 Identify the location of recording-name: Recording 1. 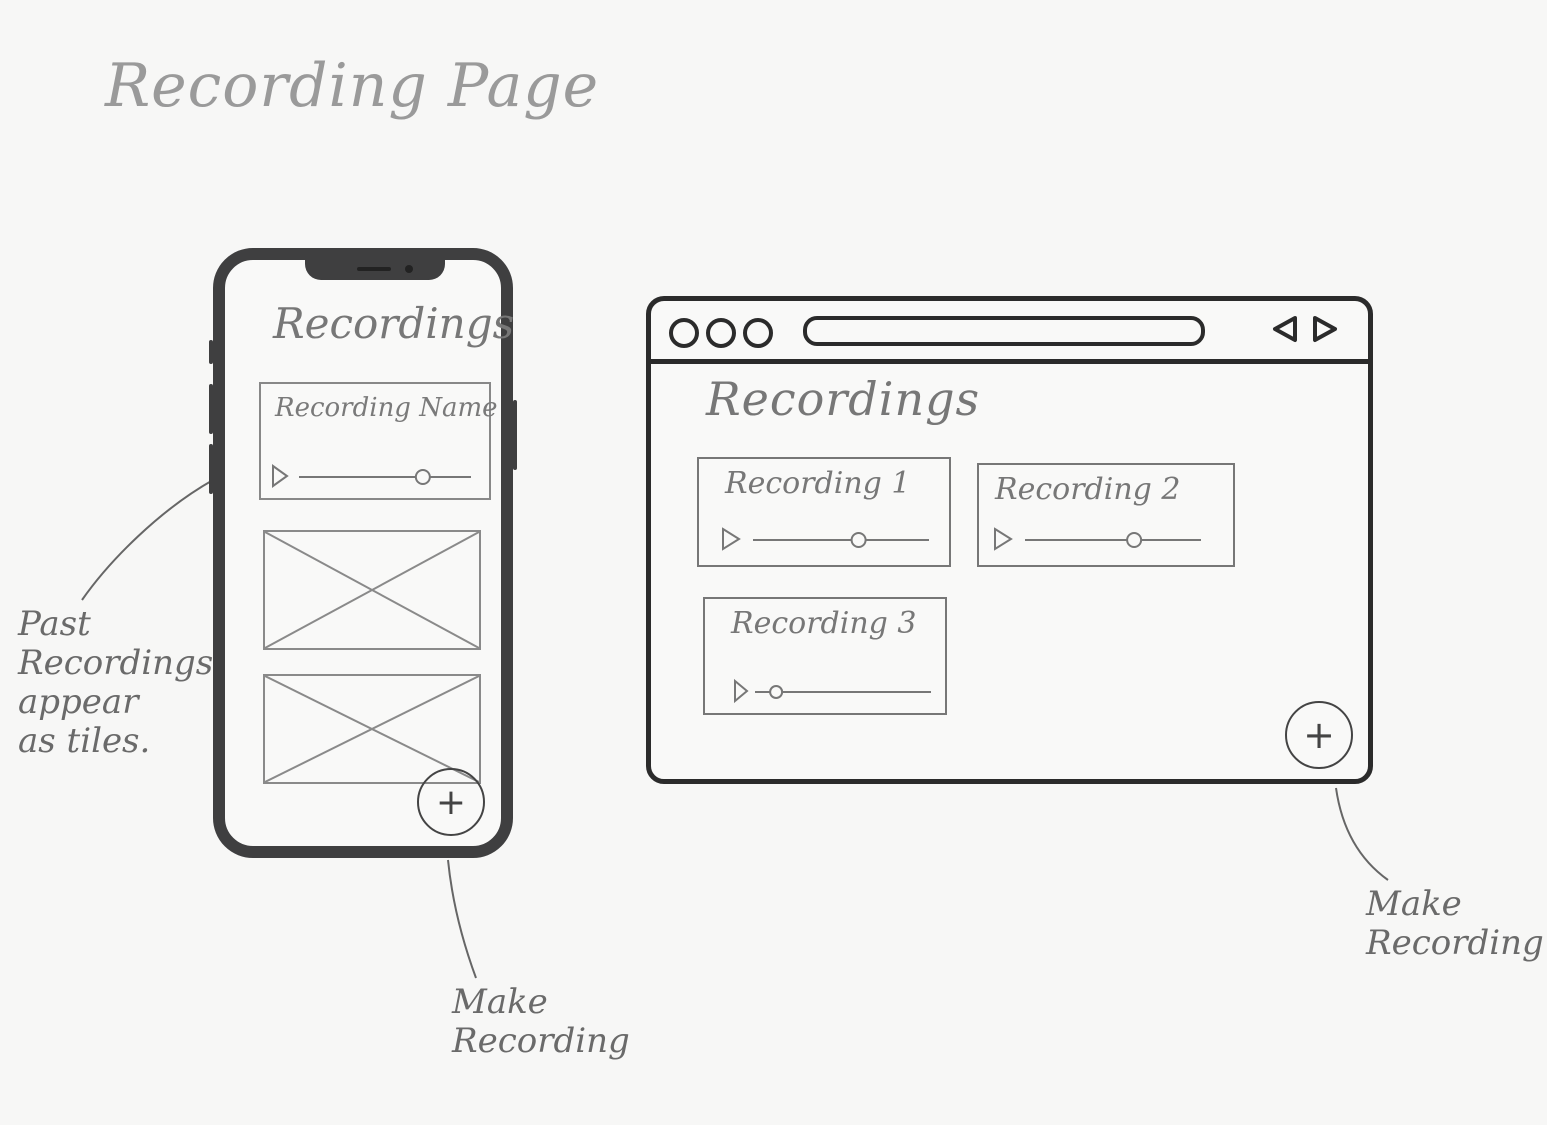
(818, 483).